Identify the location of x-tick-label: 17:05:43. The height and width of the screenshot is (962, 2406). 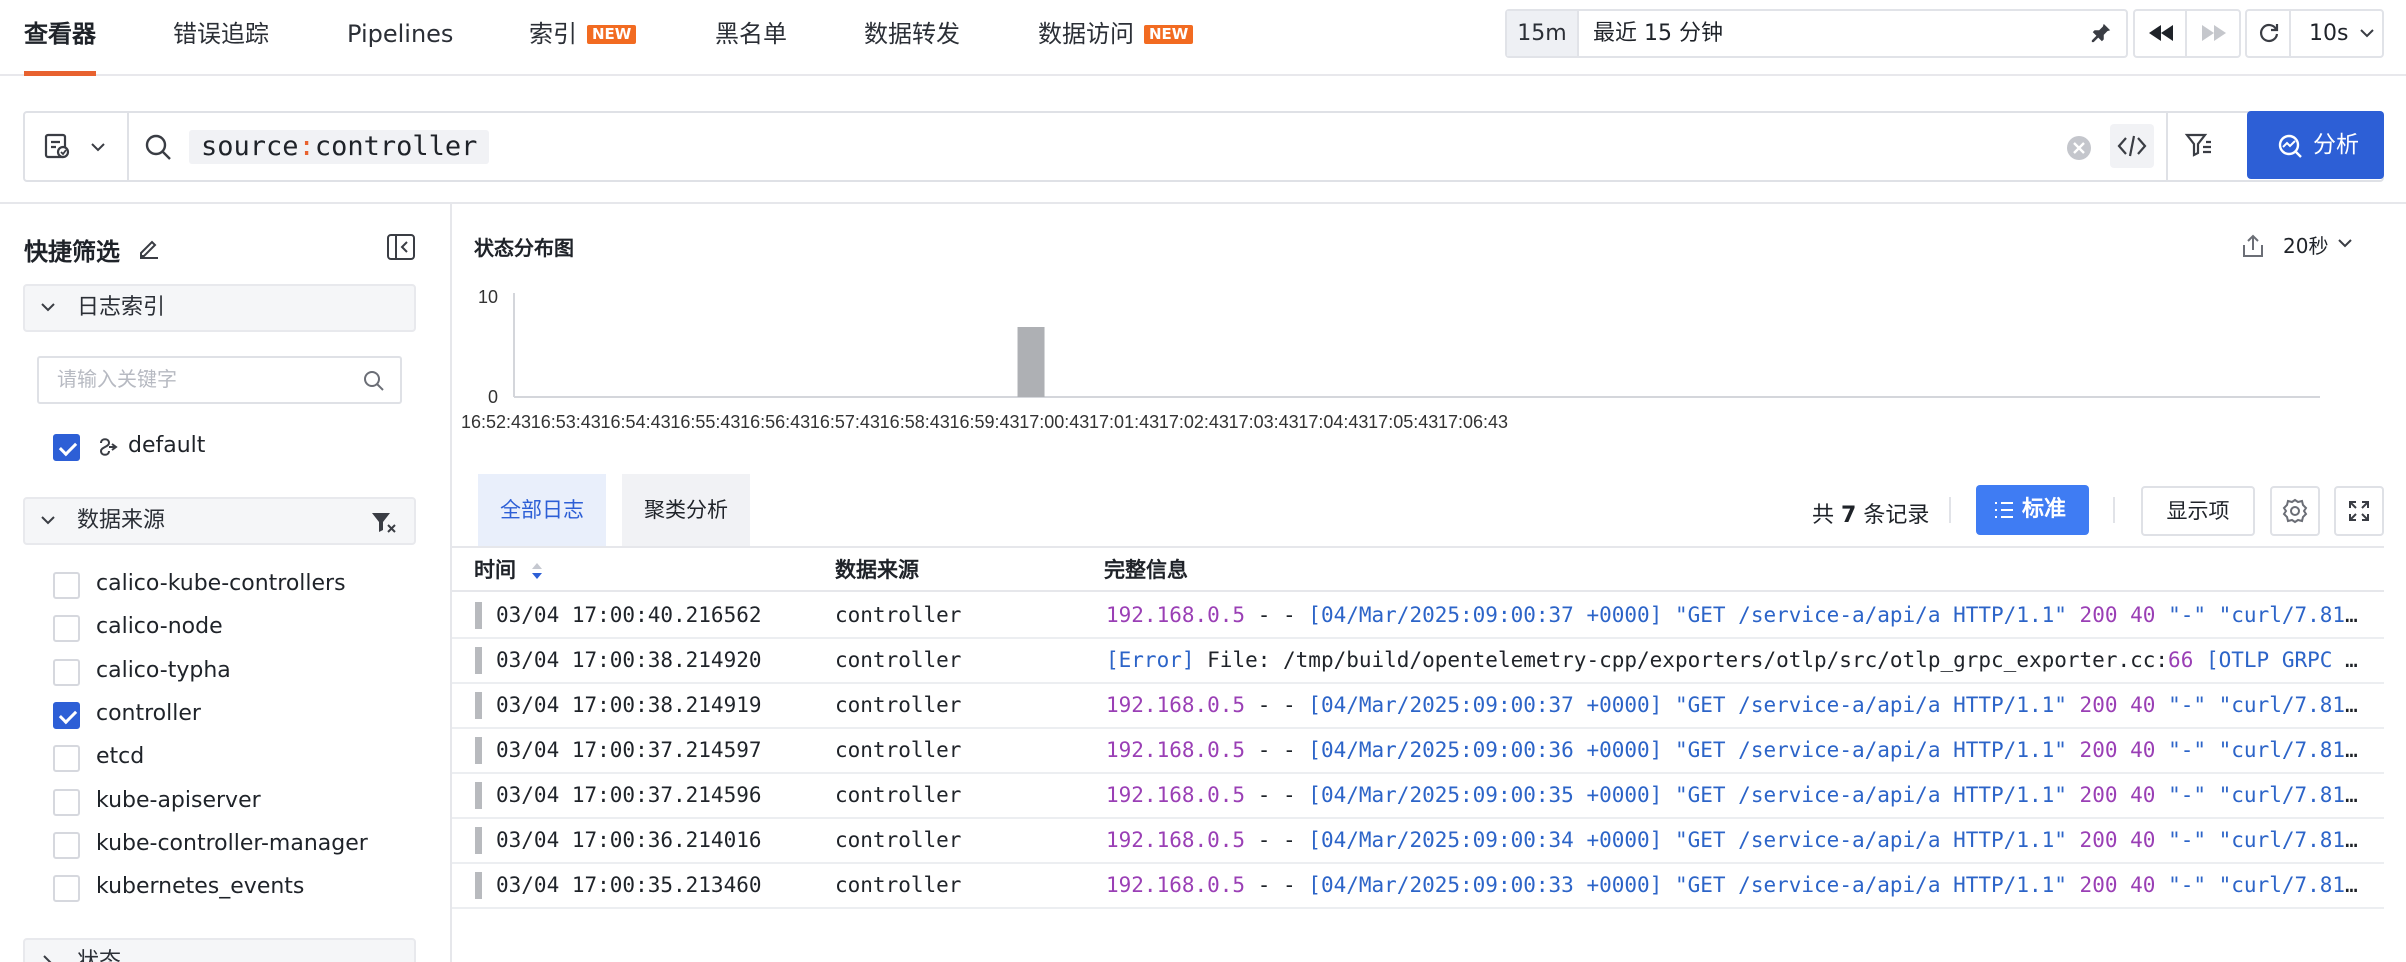
(1403, 422).